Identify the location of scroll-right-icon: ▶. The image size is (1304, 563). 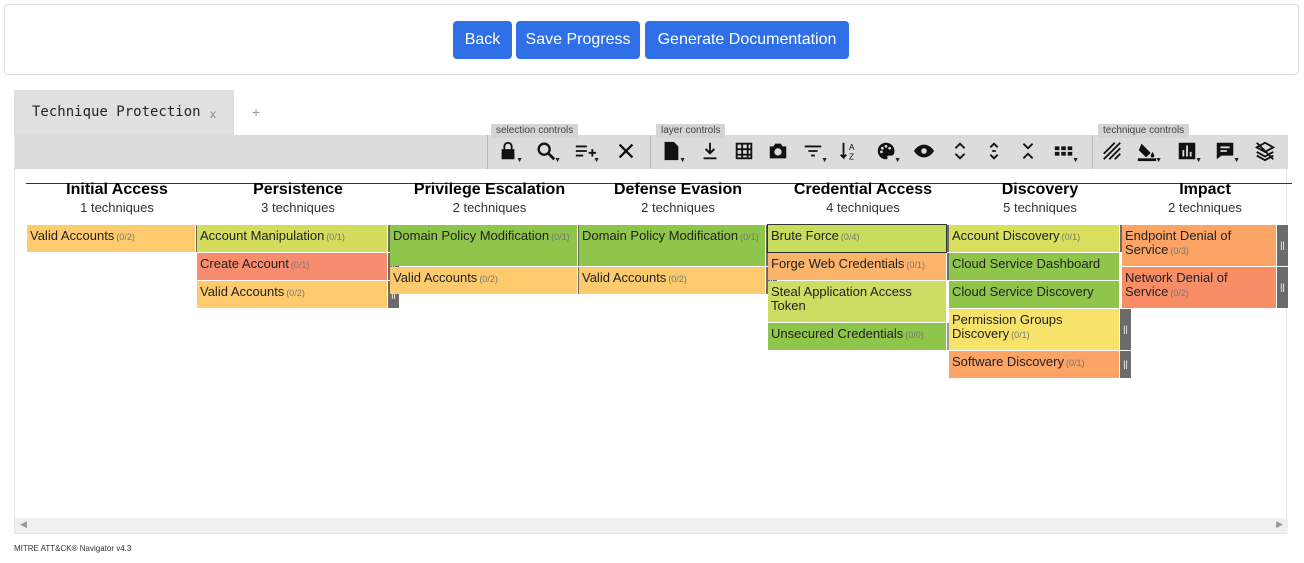
(1279, 524).